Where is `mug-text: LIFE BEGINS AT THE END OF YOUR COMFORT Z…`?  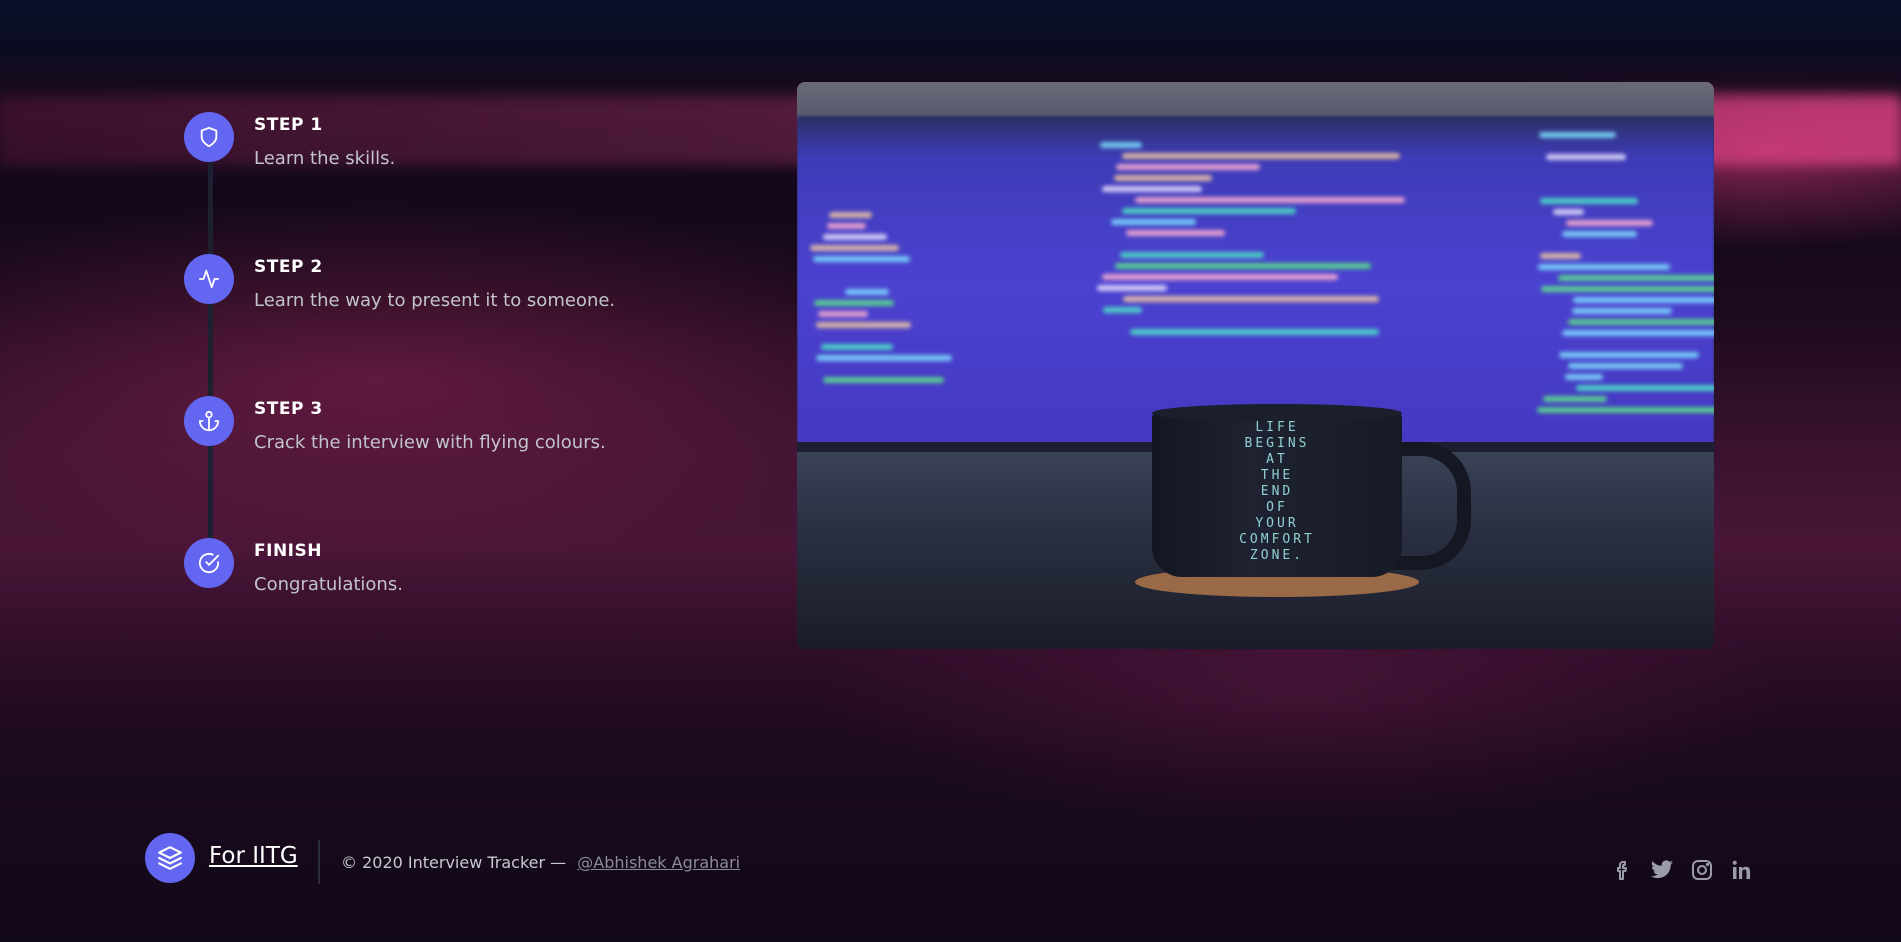
mug-text: LIFE BEGINS AT THE END OF YOUR COMFORT Z… is located at coordinates (1277, 492).